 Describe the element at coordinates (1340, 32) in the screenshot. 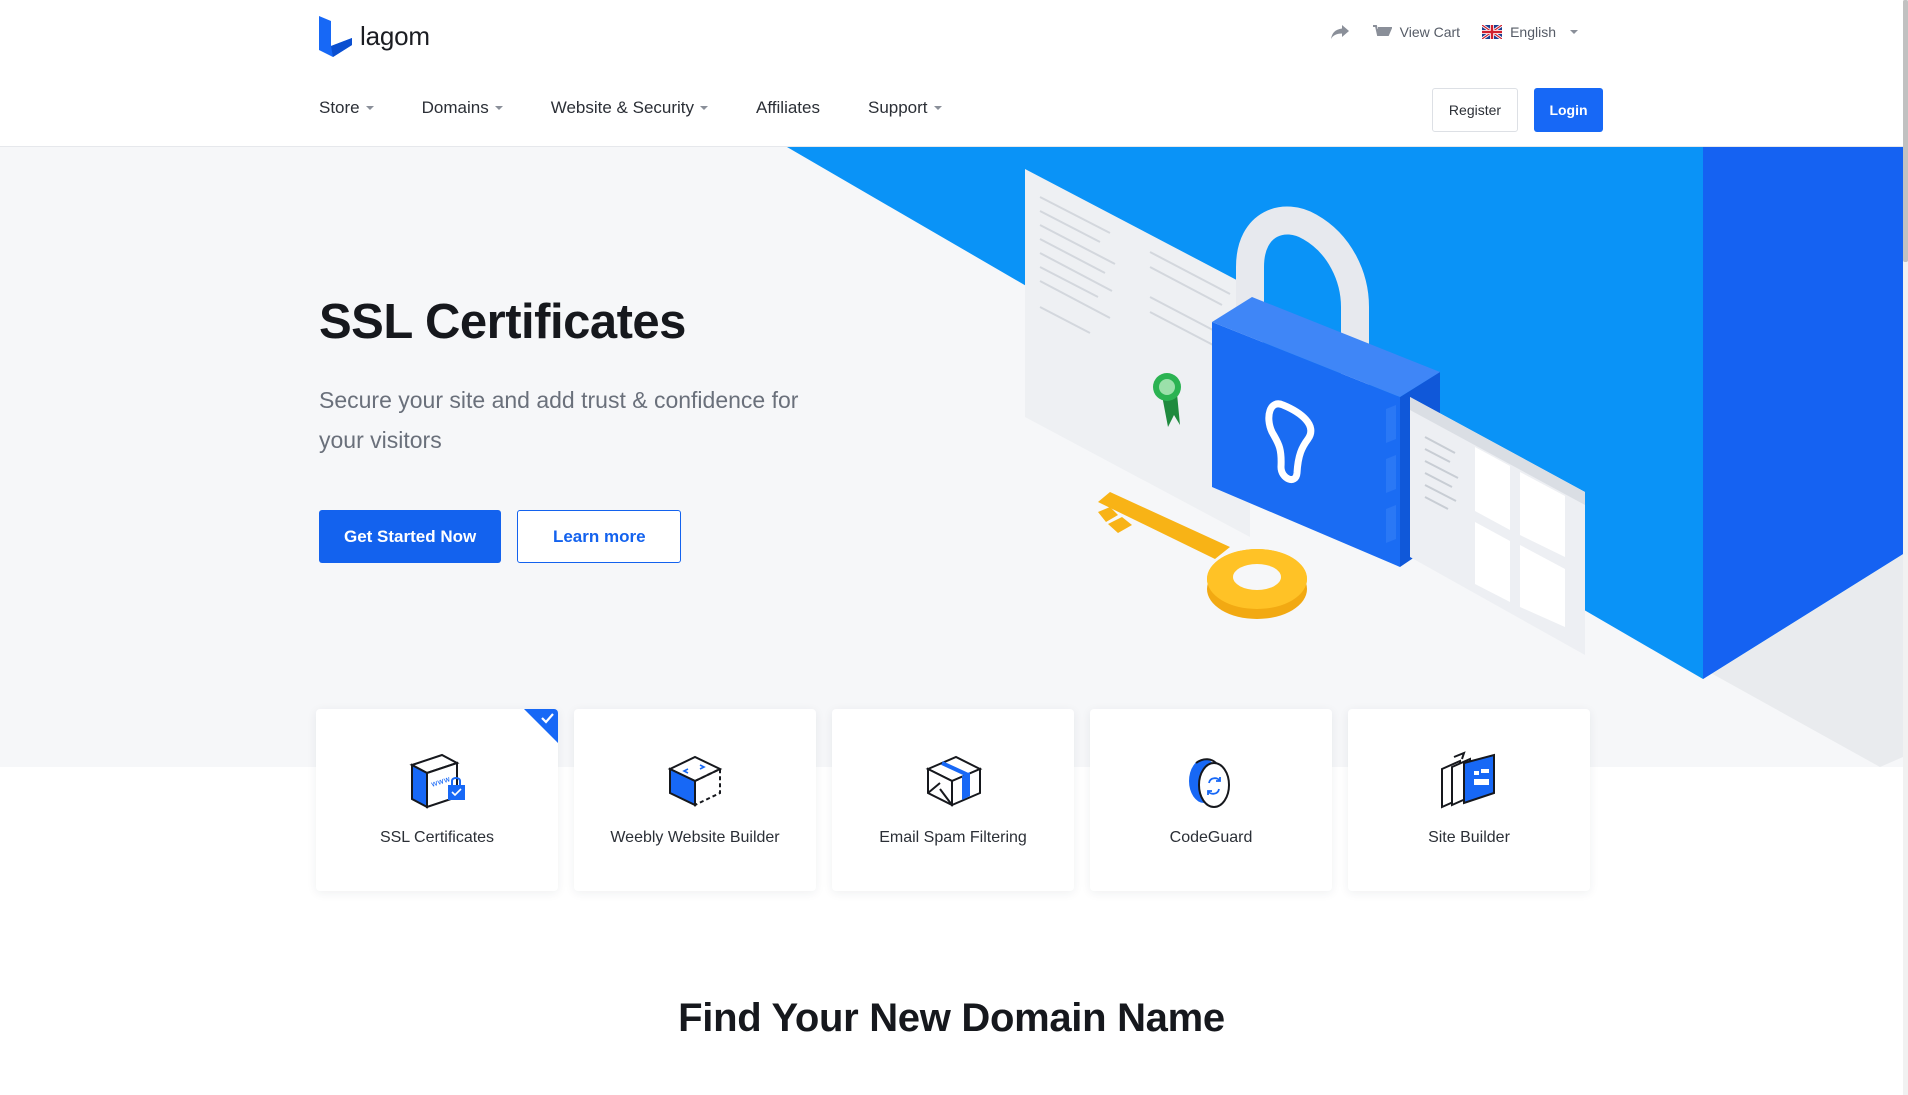

I see `share-icon` at that location.